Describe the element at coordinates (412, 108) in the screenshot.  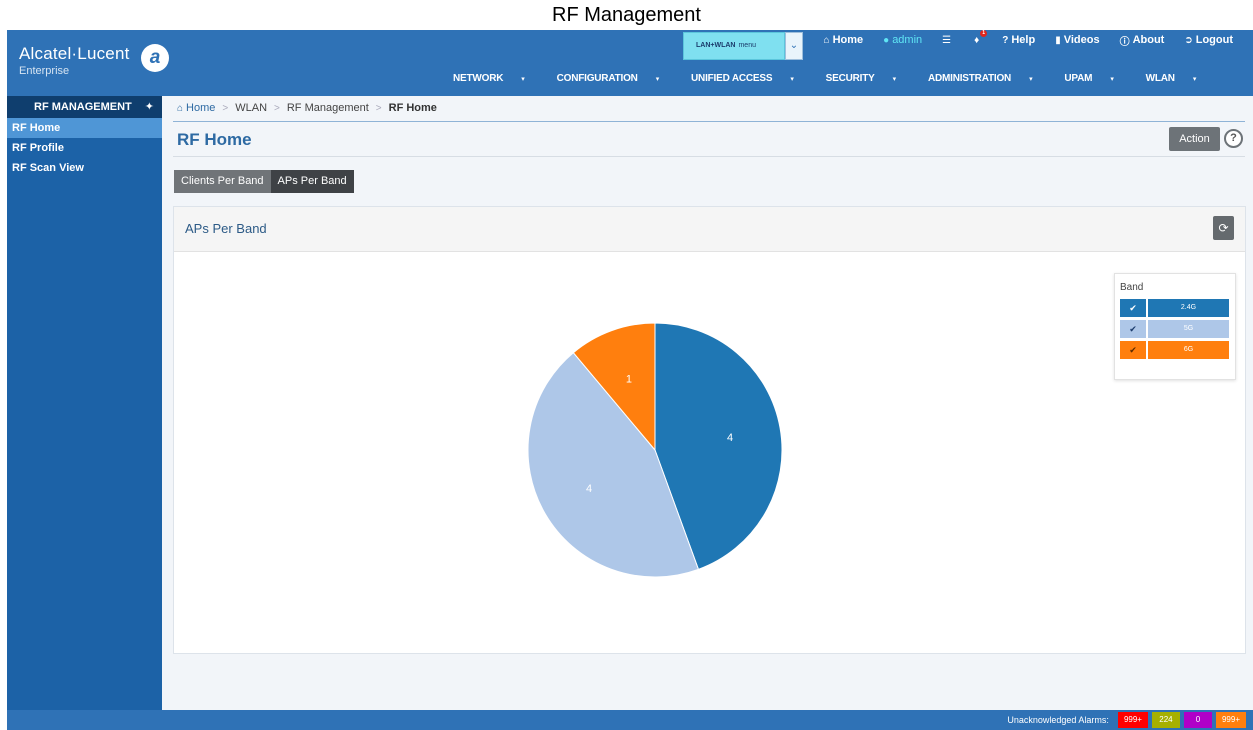
I see `breadcrumb-current: RF Home` at that location.